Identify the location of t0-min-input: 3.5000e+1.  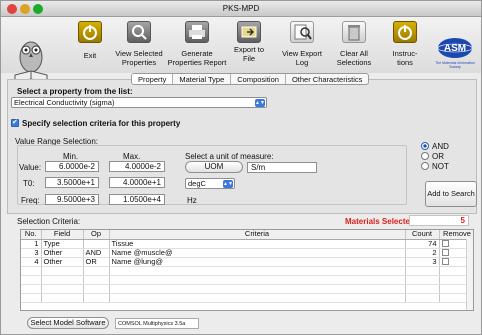
(72, 182).